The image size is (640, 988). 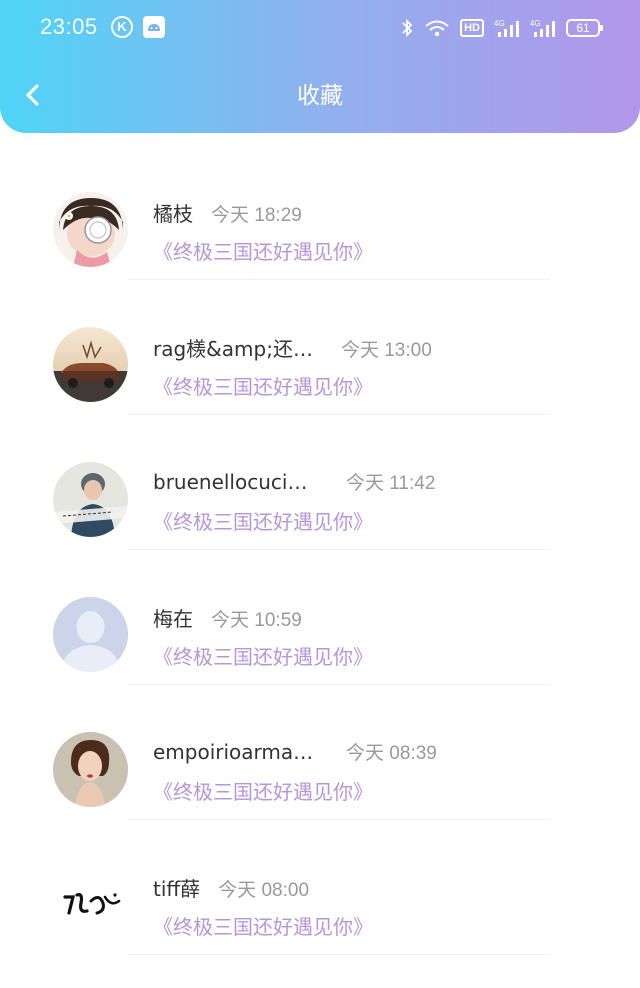 I want to click on woman-portrait-avatar-icon, so click(x=90, y=769).